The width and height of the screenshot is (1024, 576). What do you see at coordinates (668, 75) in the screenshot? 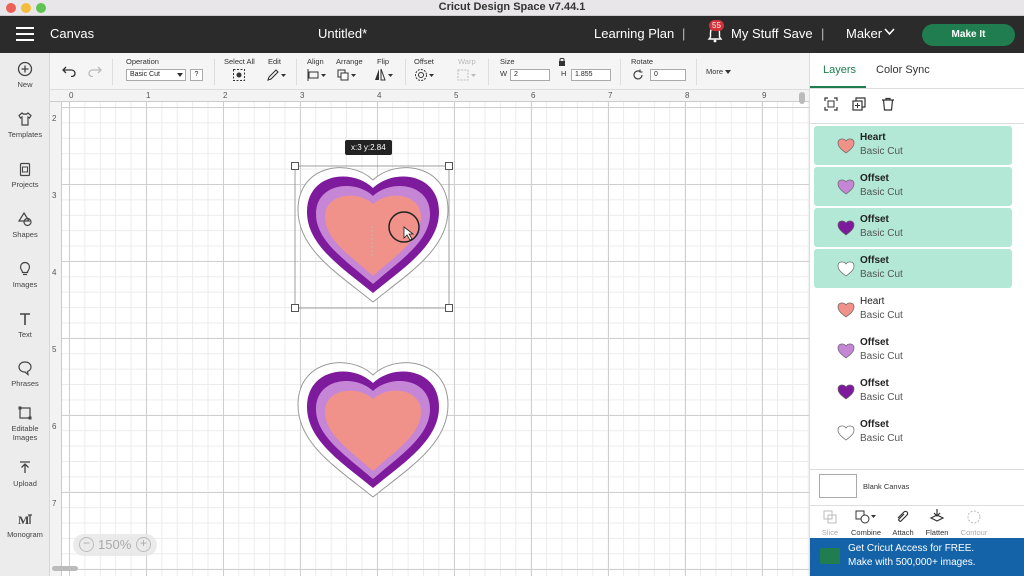
I see `rotate-input: 0` at bounding box center [668, 75].